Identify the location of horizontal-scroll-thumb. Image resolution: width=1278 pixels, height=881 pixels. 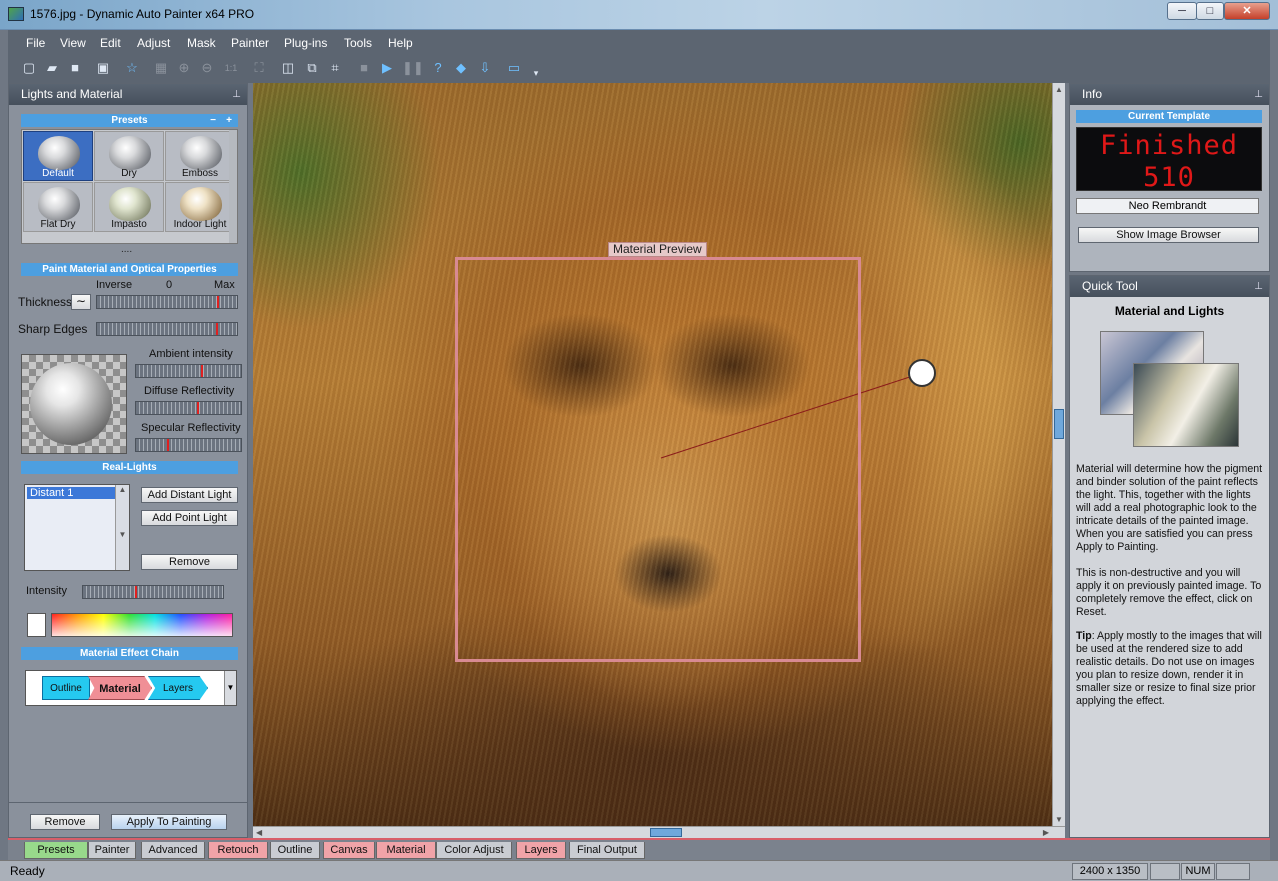
(666, 832).